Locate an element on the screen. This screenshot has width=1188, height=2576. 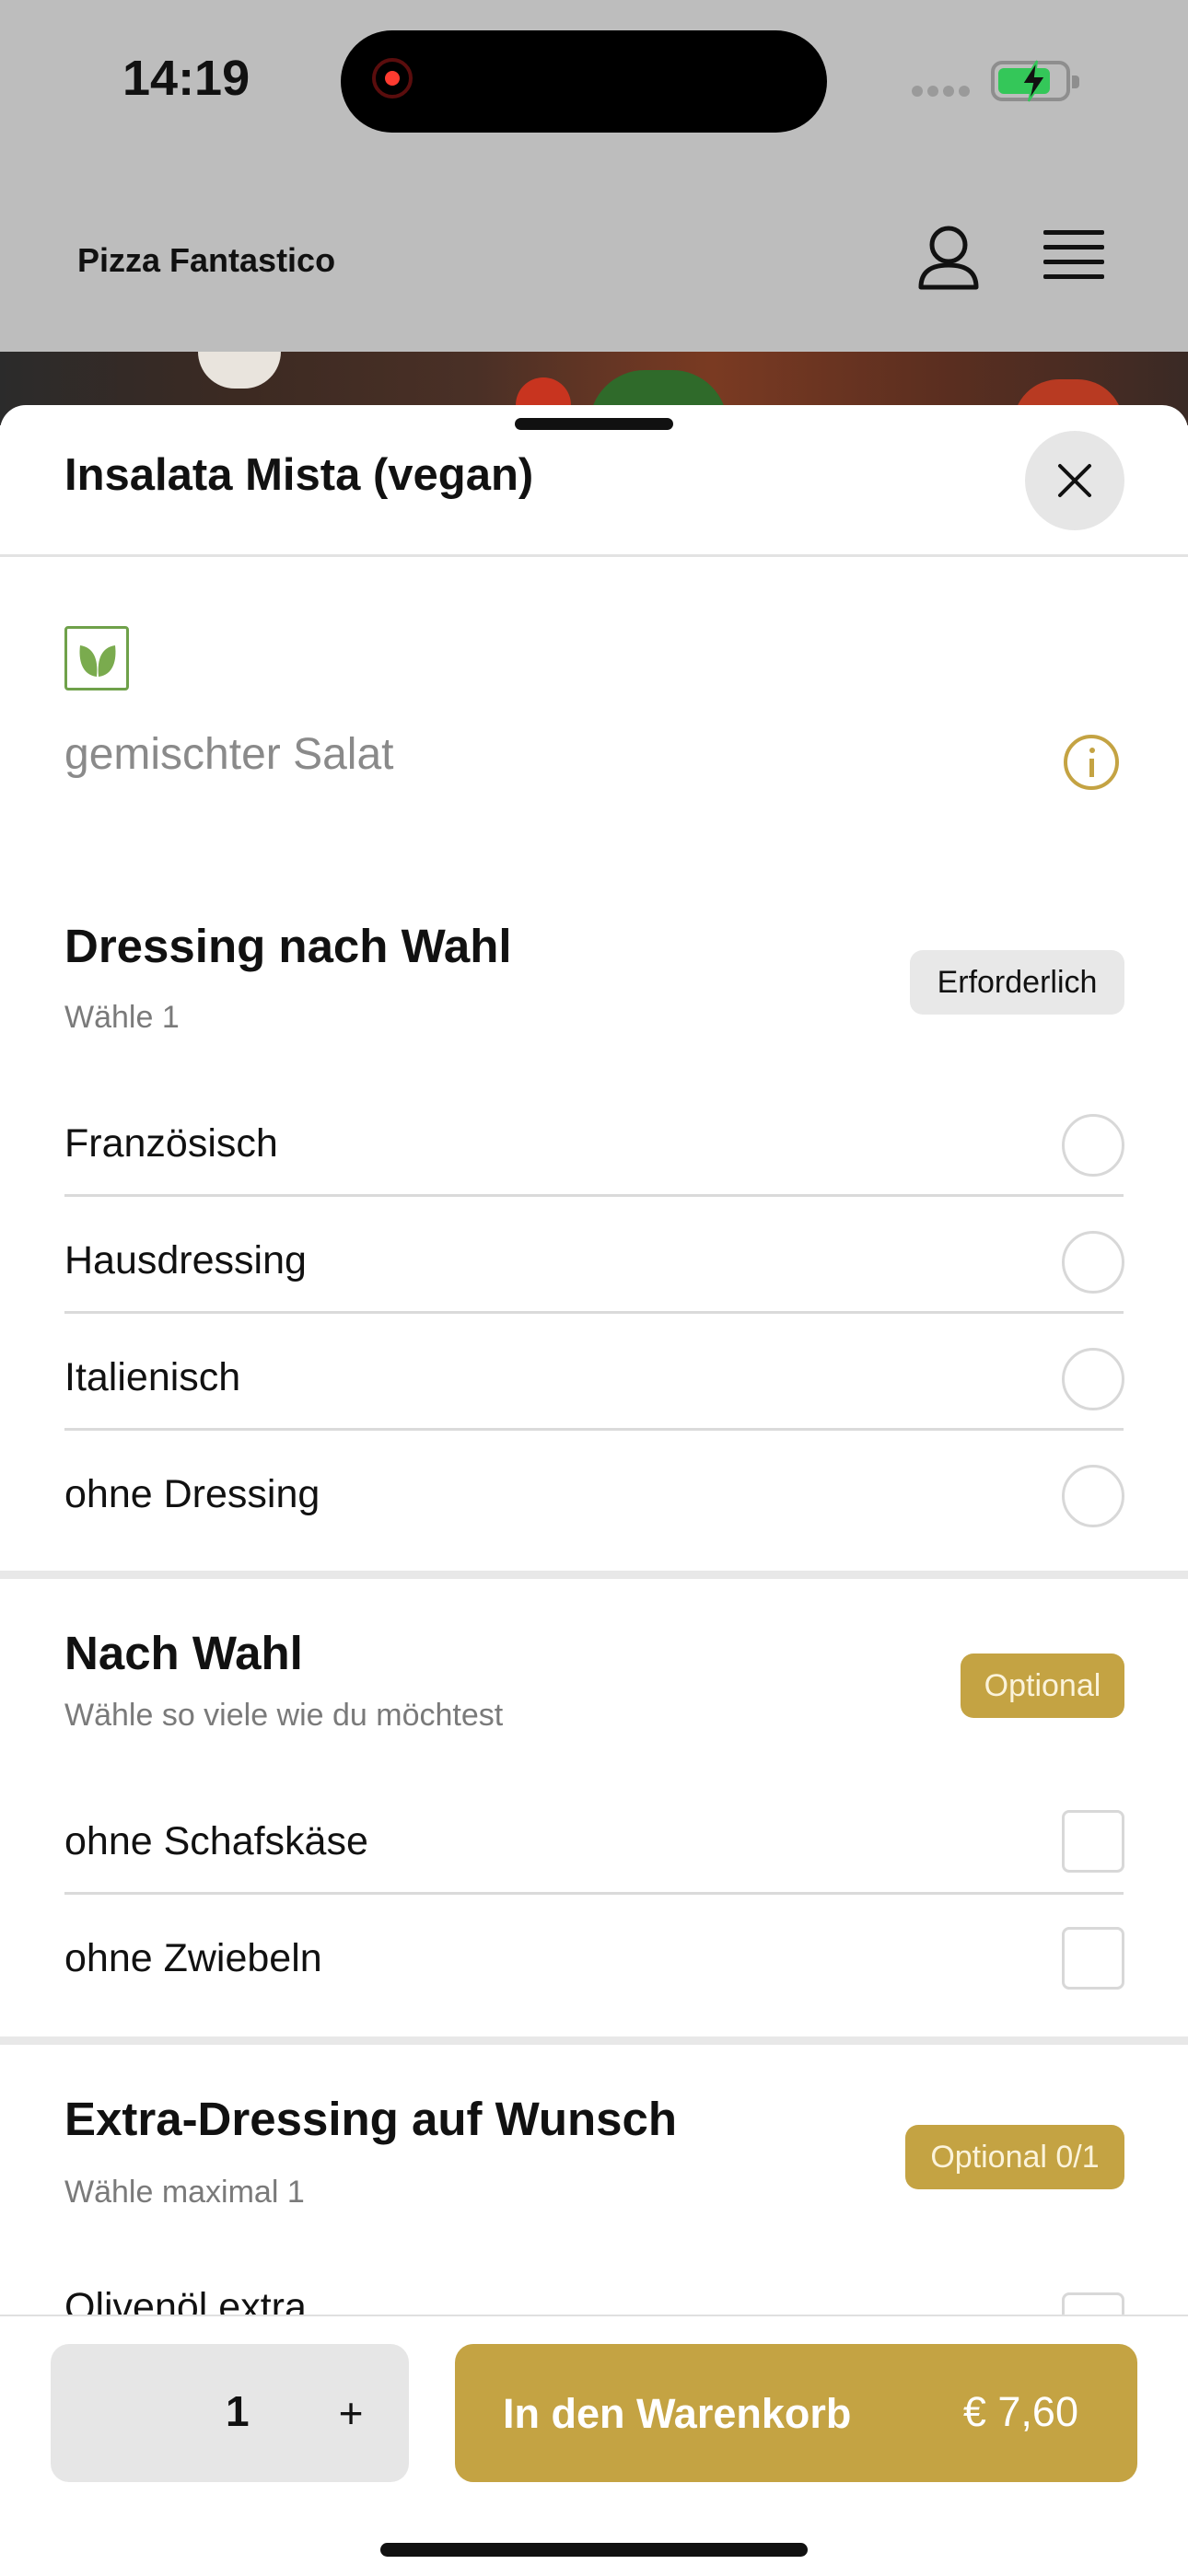
optional-limit-badge: Optional 0/1 is located at coordinates (1014, 2157).